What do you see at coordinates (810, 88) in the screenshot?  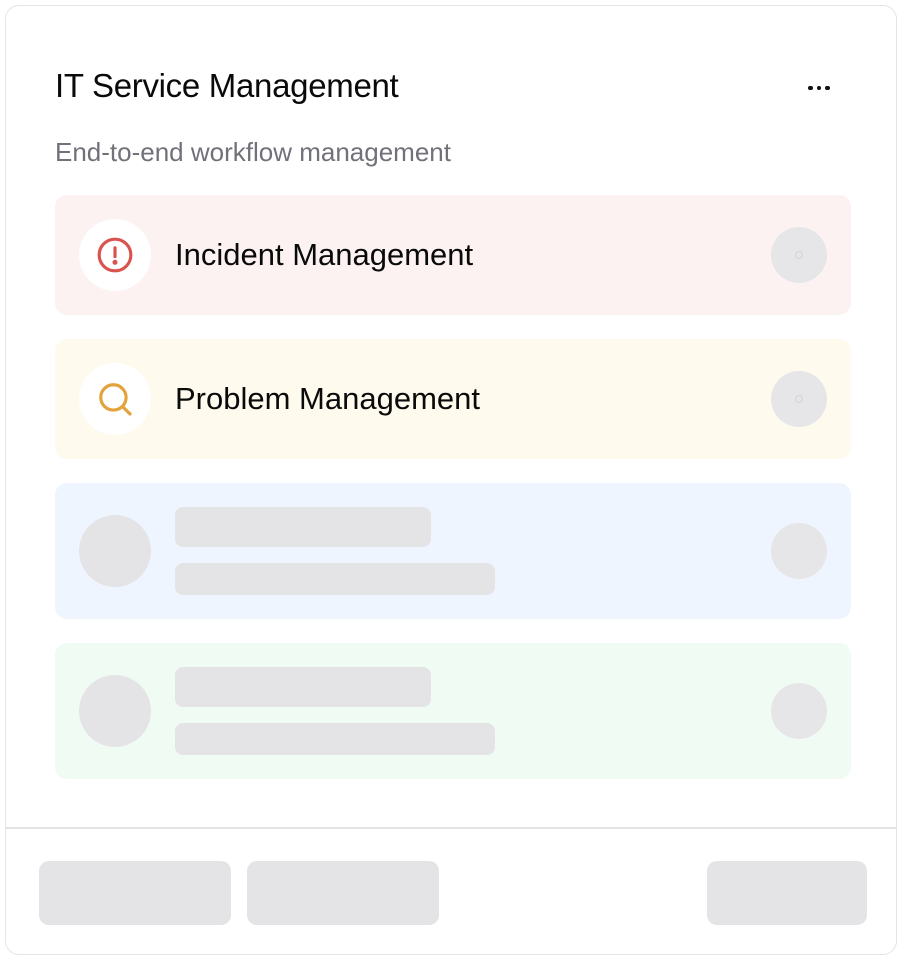 I see `more-horizontal-icon` at bounding box center [810, 88].